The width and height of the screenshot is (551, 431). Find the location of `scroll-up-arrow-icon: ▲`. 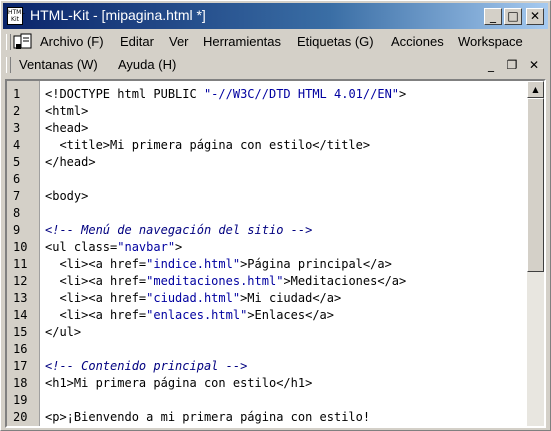

scroll-up-arrow-icon: ▲ is located at coordinates (535, 89).